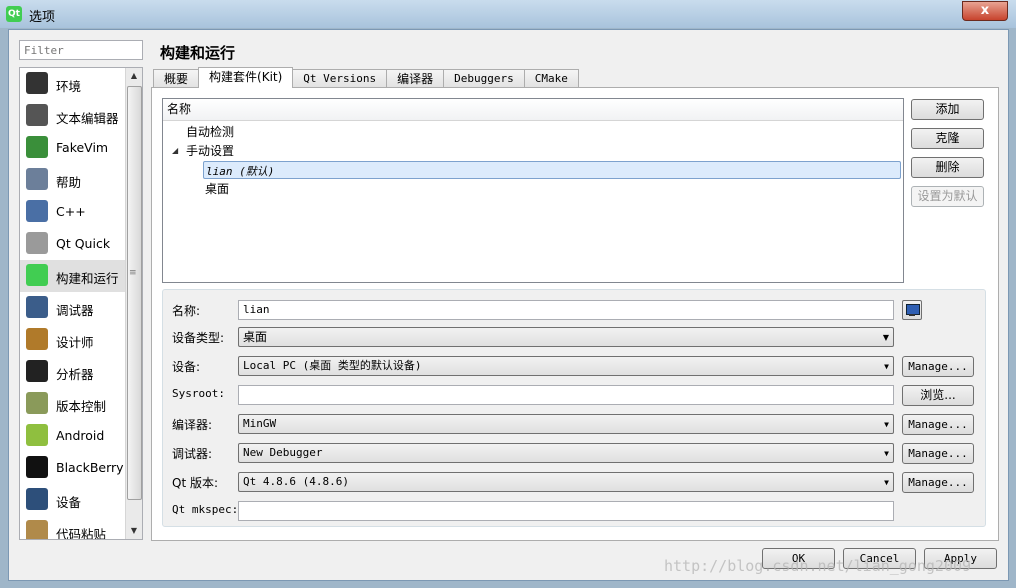 The image size is (1016, 588). Describe the element at coordinates (566, 511) in the screenshot. I see `mkspec-field` at that location.